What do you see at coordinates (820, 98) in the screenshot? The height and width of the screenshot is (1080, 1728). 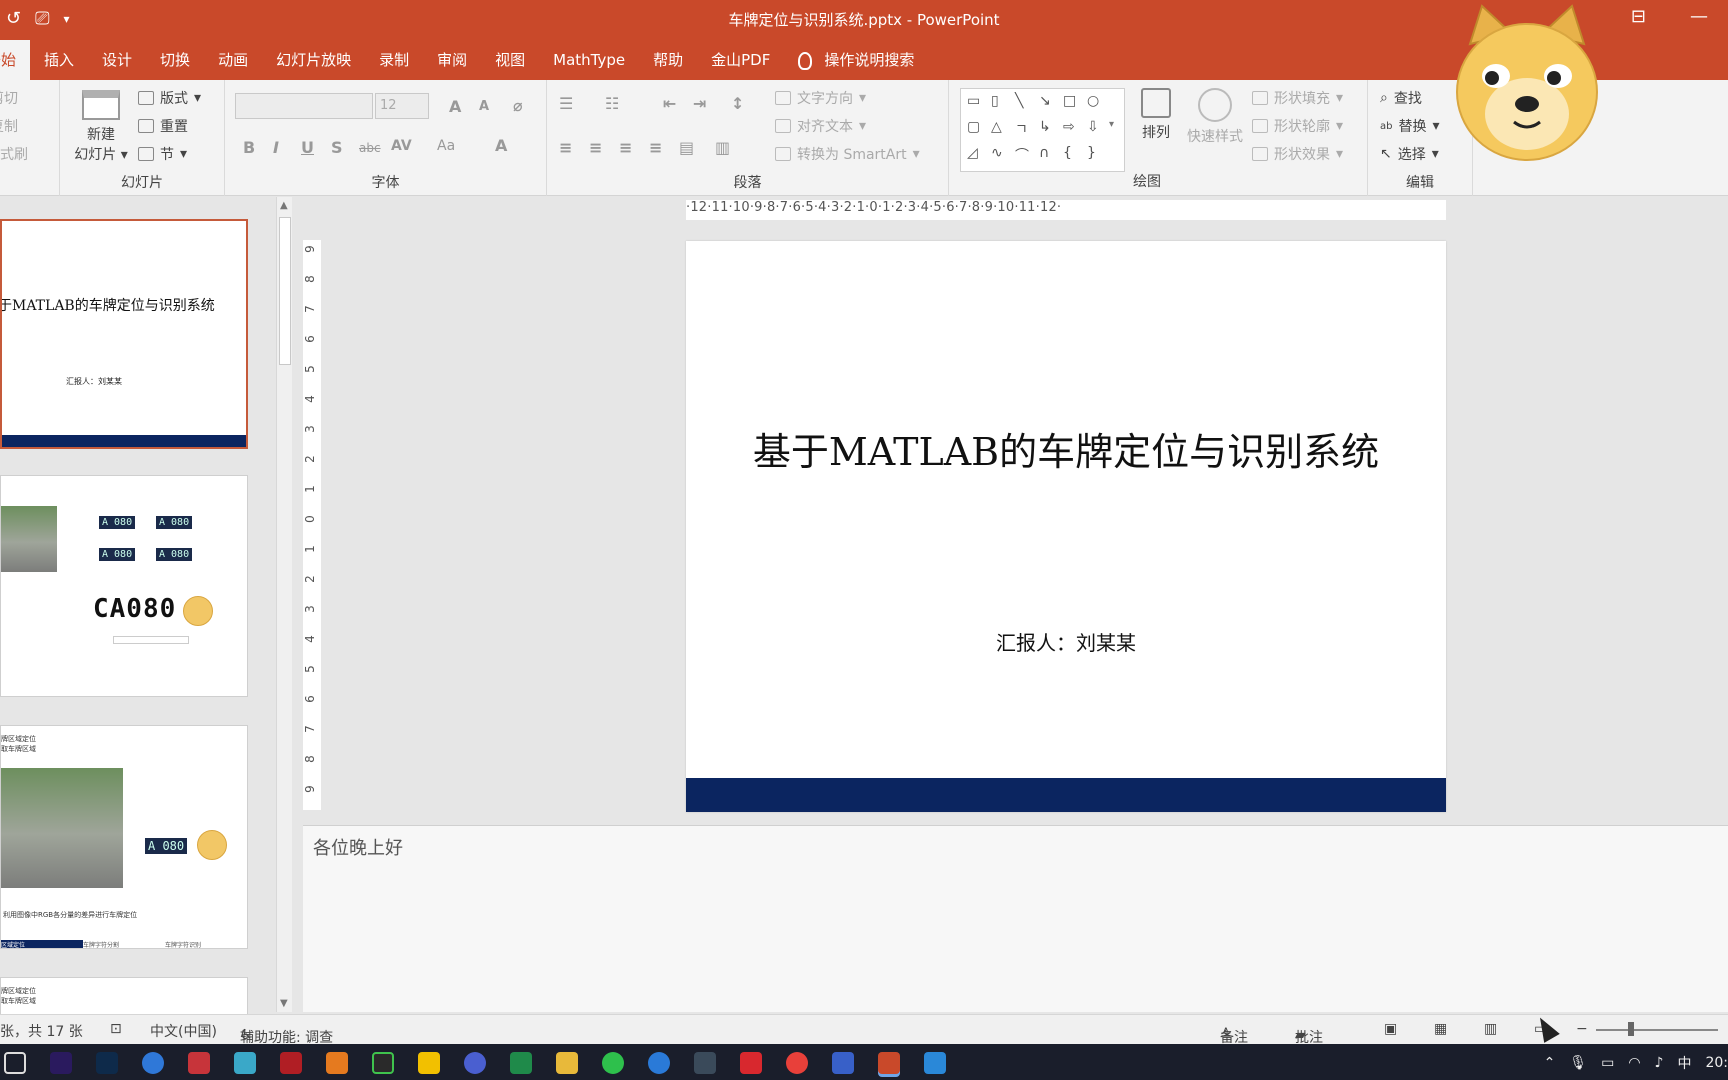 I see `text-direction-button: 文字方向 ▾` at bounding box center [820, 98].